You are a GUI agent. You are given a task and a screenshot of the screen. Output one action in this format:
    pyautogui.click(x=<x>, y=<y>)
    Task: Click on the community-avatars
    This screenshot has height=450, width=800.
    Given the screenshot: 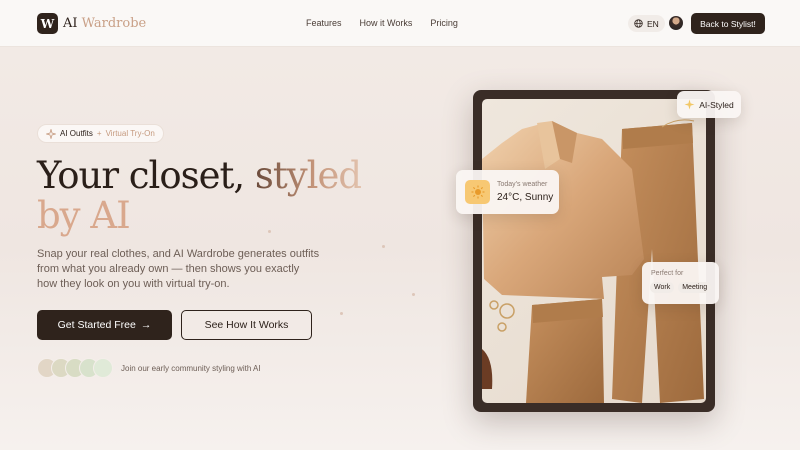 What is the action you would take?
    pyautogui.click(x=75, y=368)
    